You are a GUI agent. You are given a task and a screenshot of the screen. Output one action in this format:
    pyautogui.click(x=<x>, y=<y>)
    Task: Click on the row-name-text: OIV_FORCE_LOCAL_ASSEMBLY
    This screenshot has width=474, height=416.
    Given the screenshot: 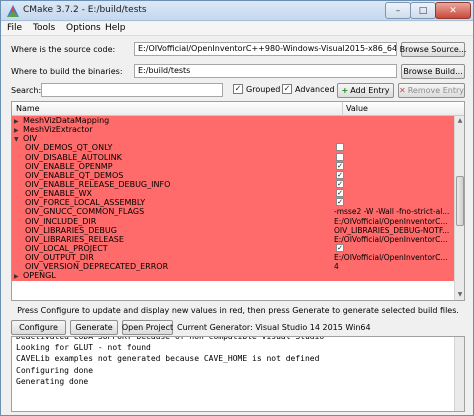 What is the action you would take?
    pyautogui.click(x=85, y=203)
    